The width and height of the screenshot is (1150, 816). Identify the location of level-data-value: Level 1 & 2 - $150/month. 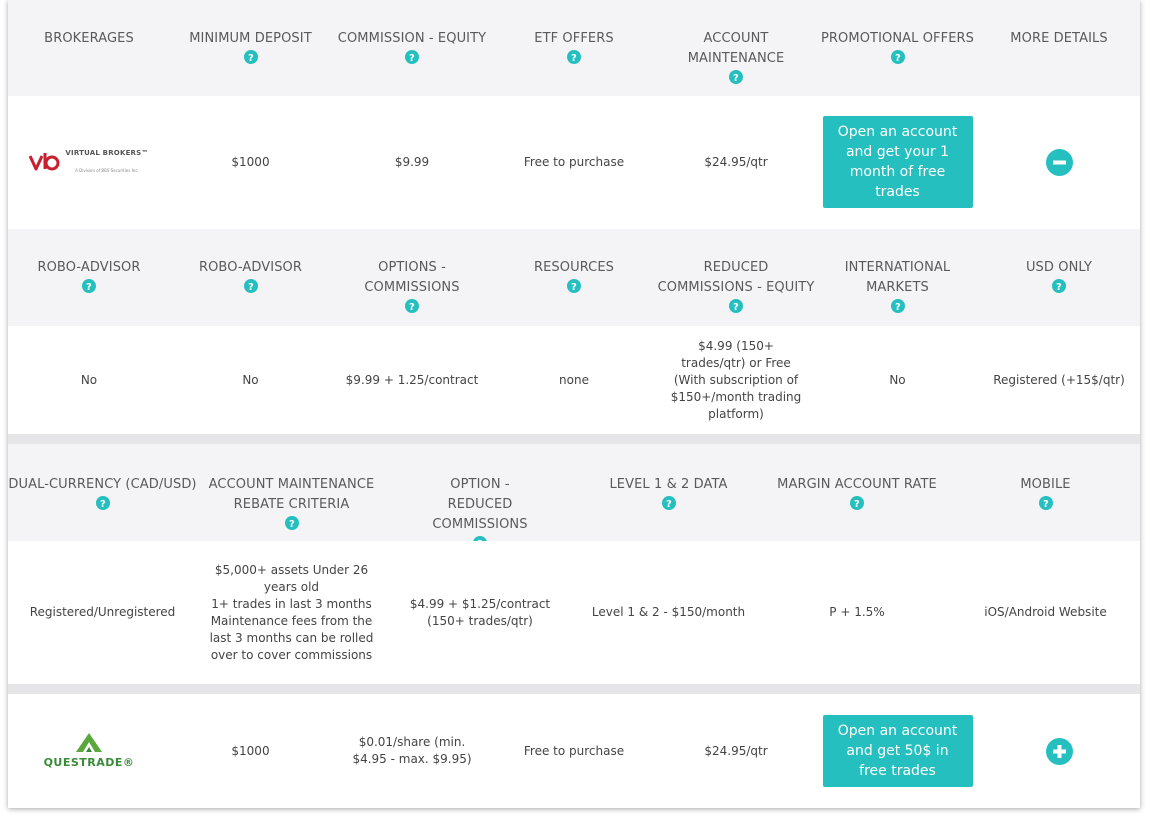
(668, 612).